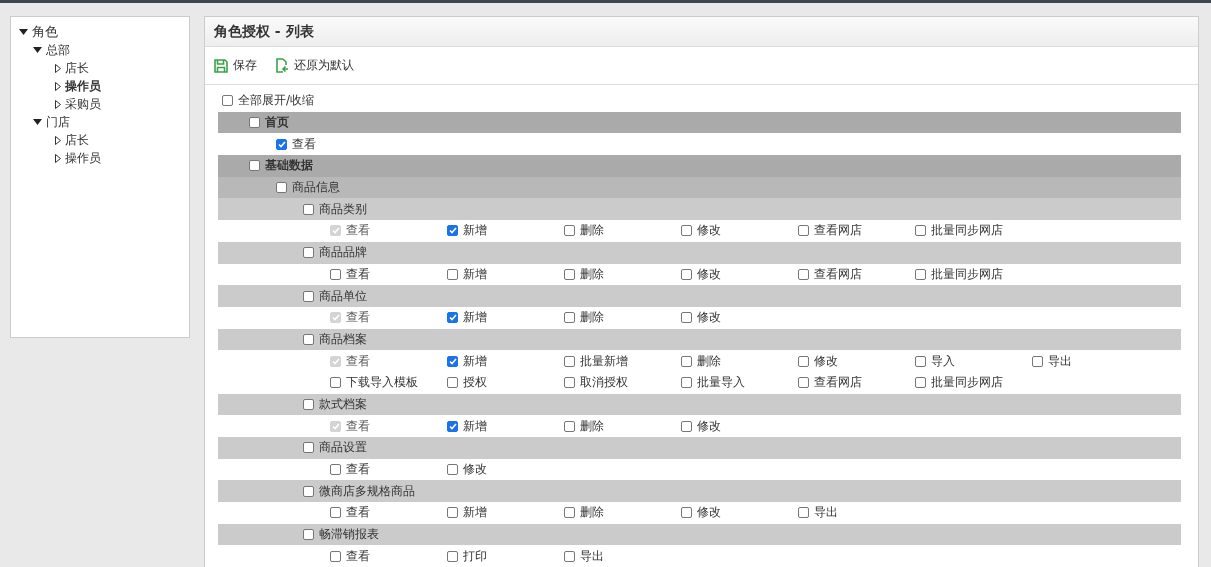  I want to click on tree-item: 采购员, so click(83, 104).